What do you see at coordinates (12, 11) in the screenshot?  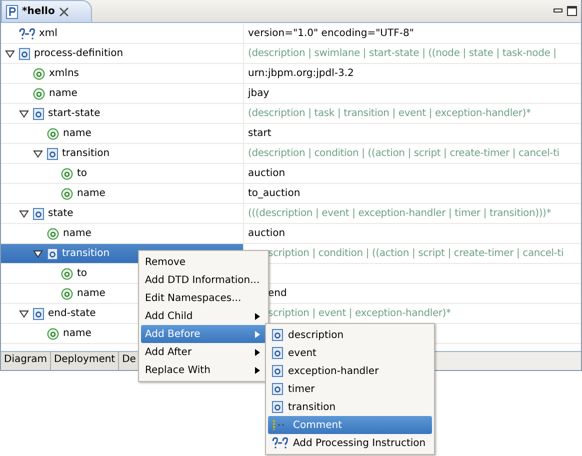 I see `process-file-icon` at bounding box center [12, 11].